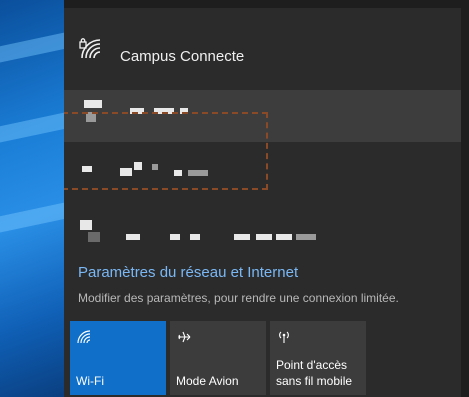 This screenshot has width=469, height=397. I want to click on hotspot-label-line1: Point d'accès, so click(311, 365).